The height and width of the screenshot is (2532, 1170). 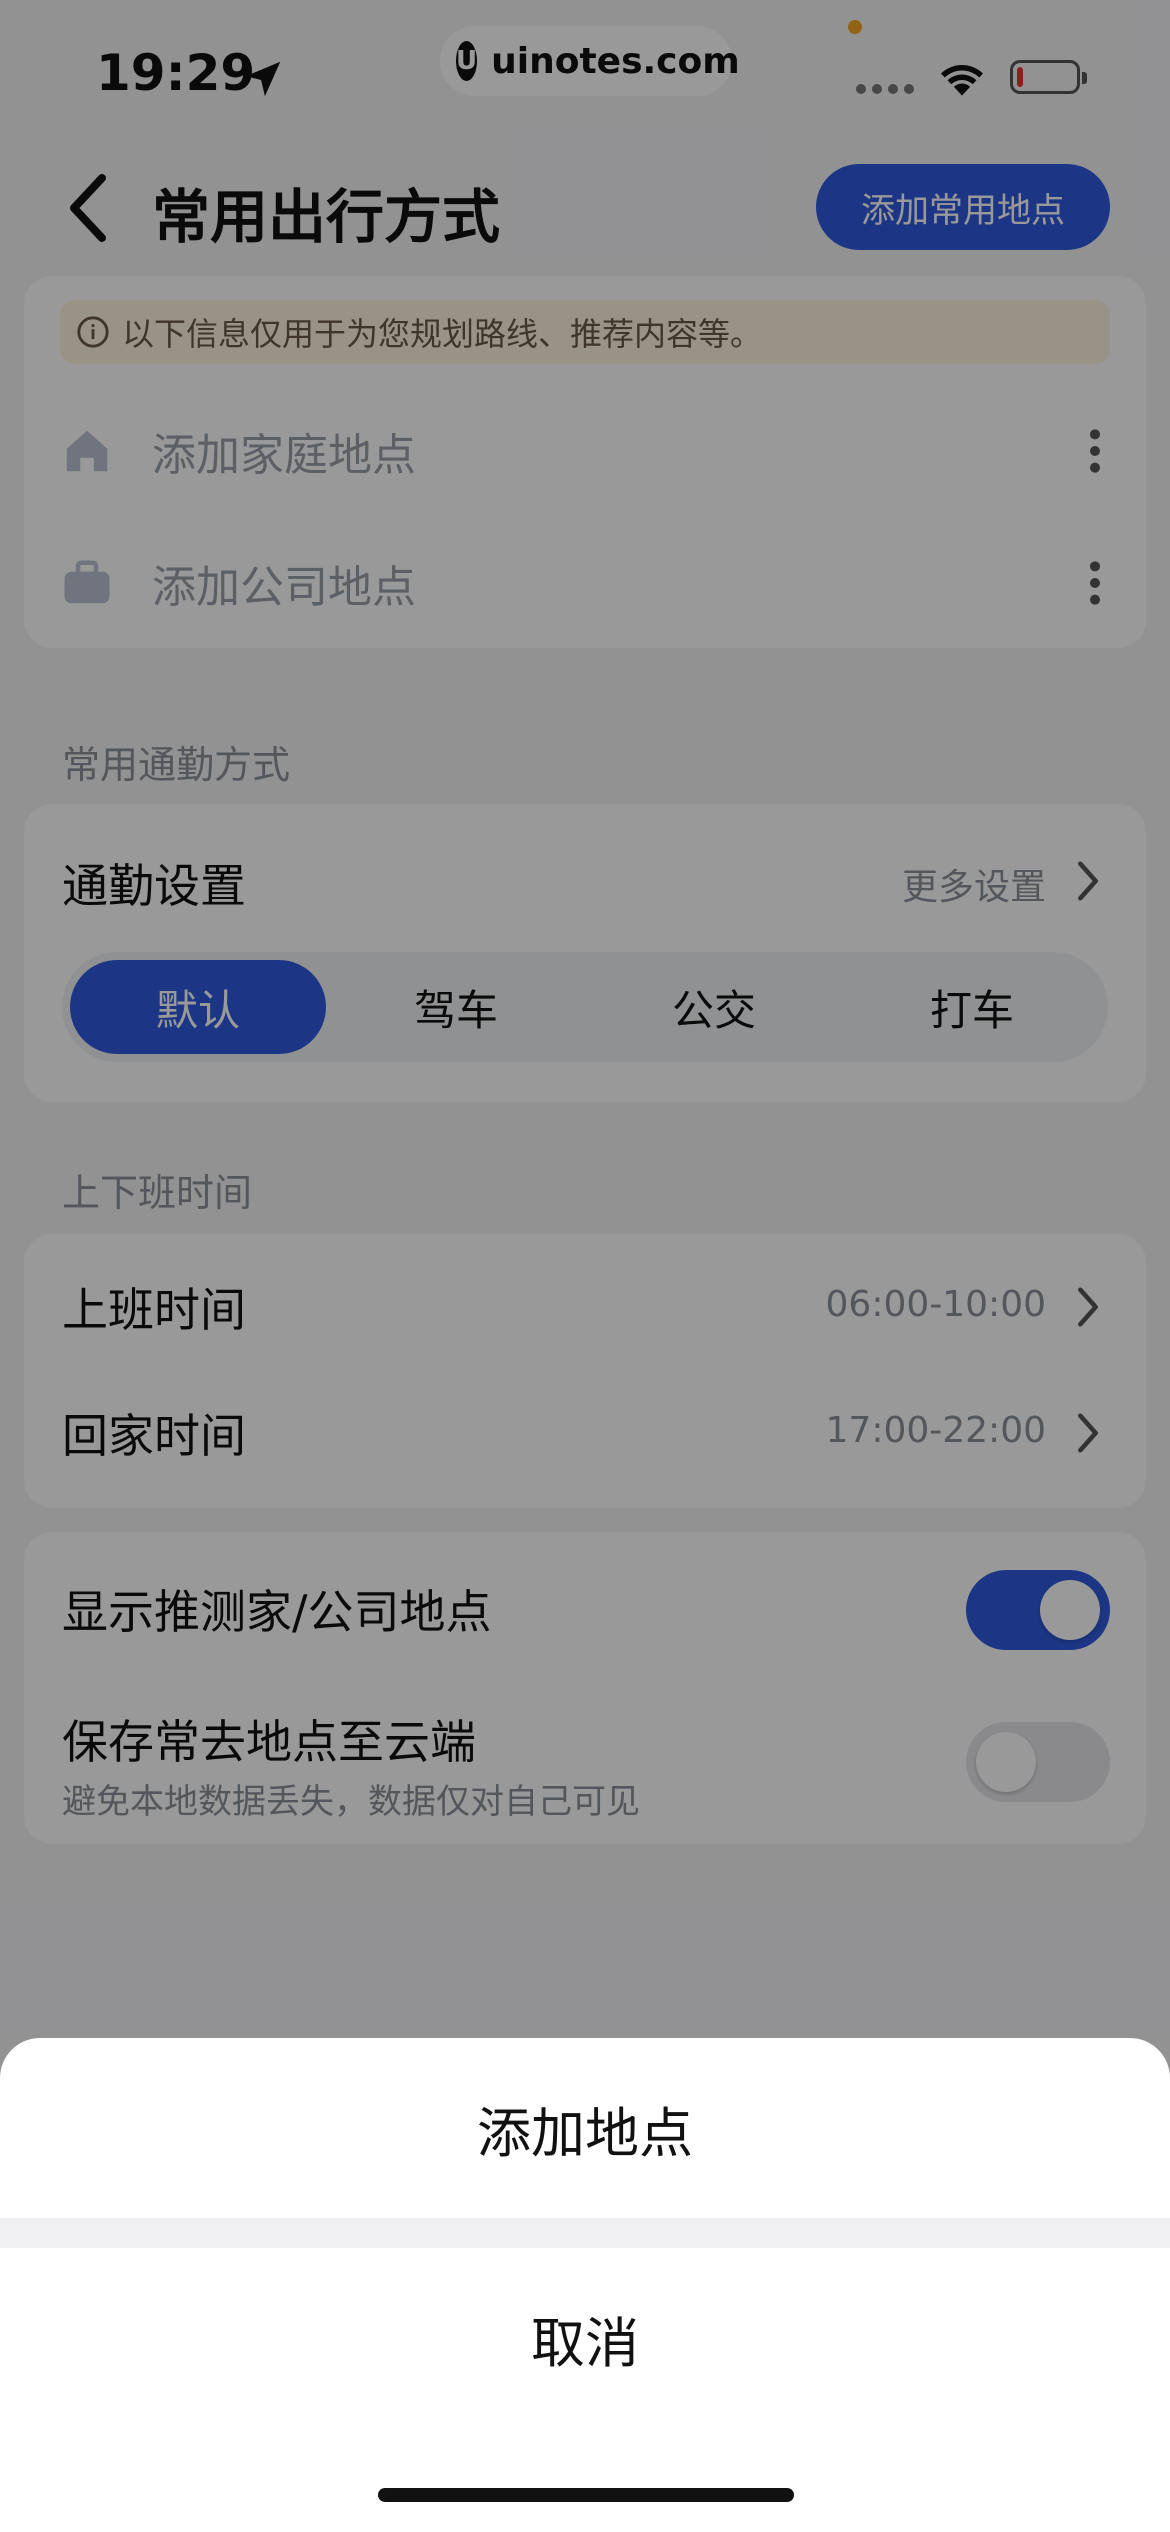 What do you see at coordinates (585, 2338) in the screenshot?
I see `cancel-button: 取消` at bounding box center [585, 2338].